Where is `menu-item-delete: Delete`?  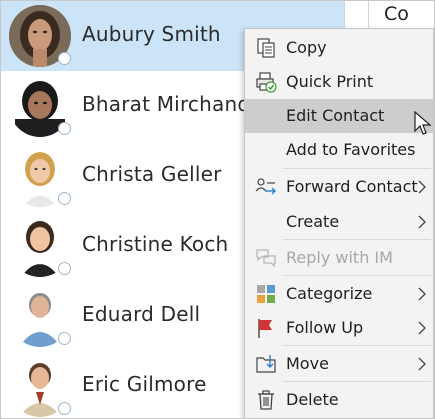
menu-item-delete: Delete is located at coordinates (339, 400).